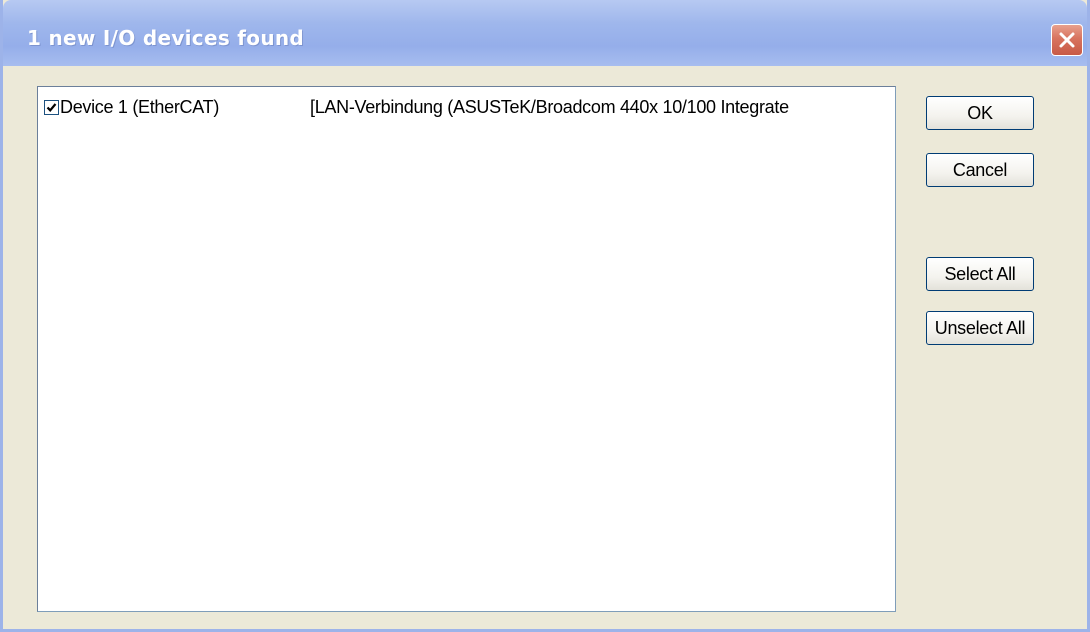  What do you see at coordinates (545, 33) in the screenshot?
I see `title-bar: 1 new I/O devices found` at bounding box center [545, 33].